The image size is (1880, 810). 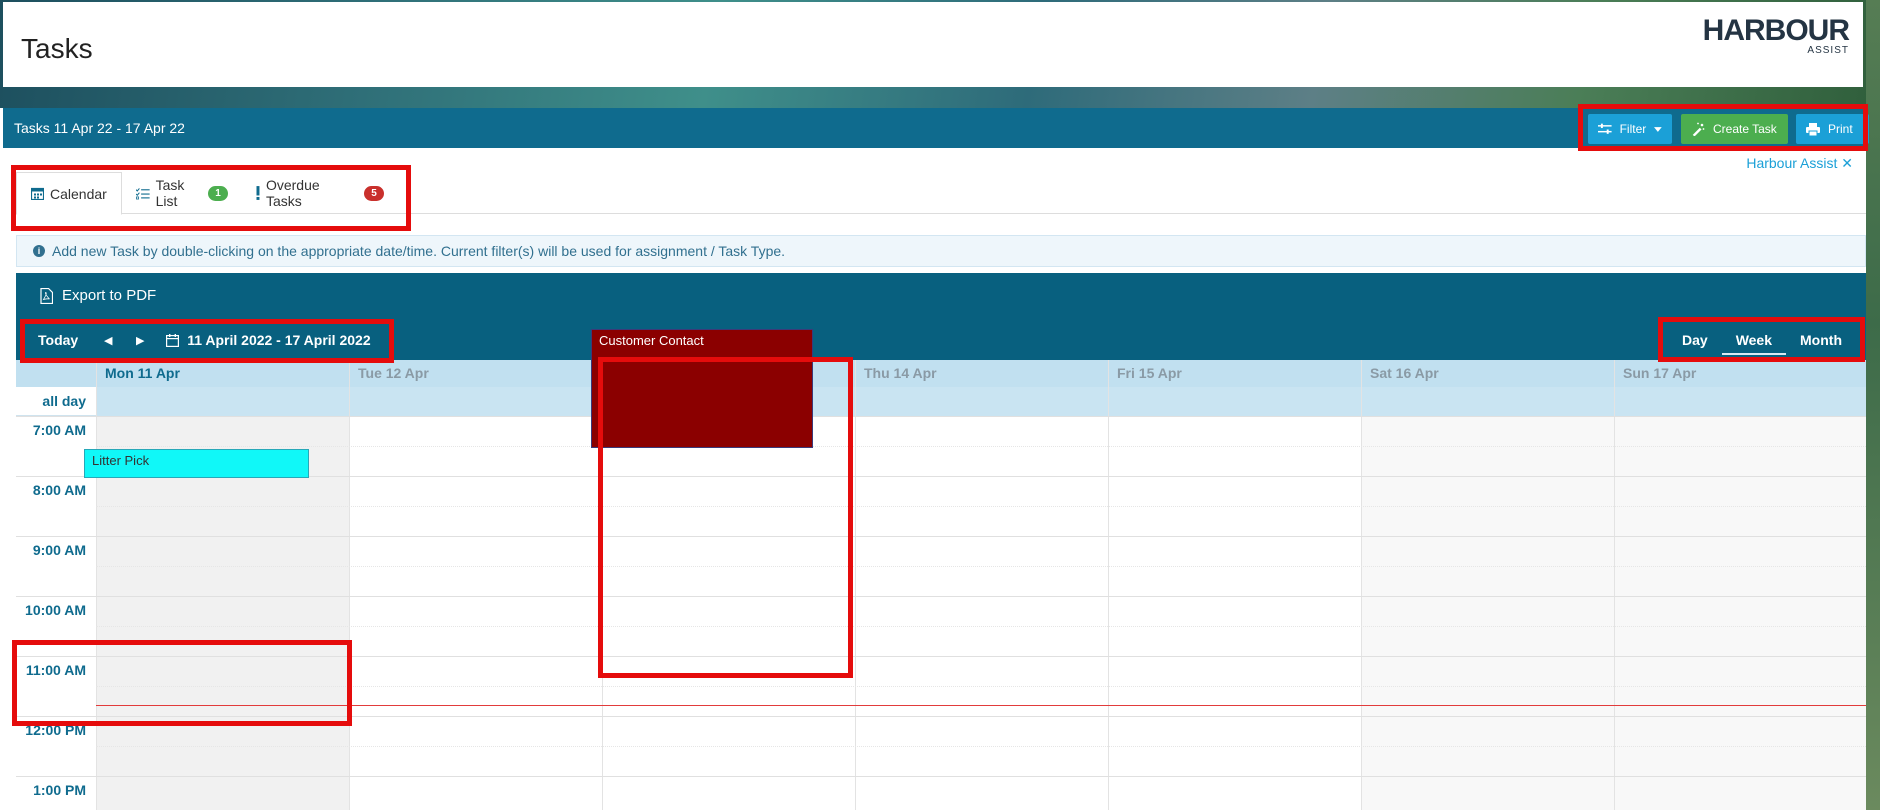 I want to click on time-label: 10:00 AM, so click(x=55, y=610).